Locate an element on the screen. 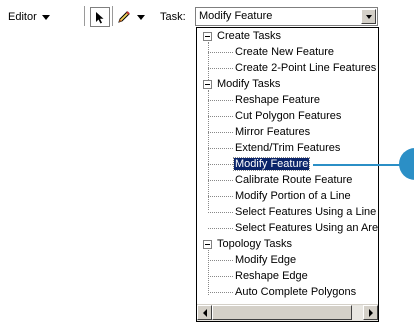 Image resolution: width=414 pixels, height=328 pixels. task-dropdown-value: Modify Feature is located at coordinates (236, 16).